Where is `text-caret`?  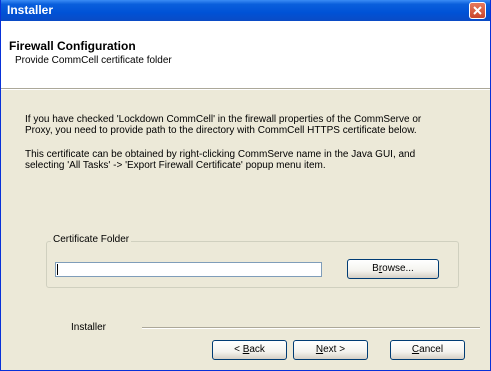 text-caret is located at coordinates (57, 269).